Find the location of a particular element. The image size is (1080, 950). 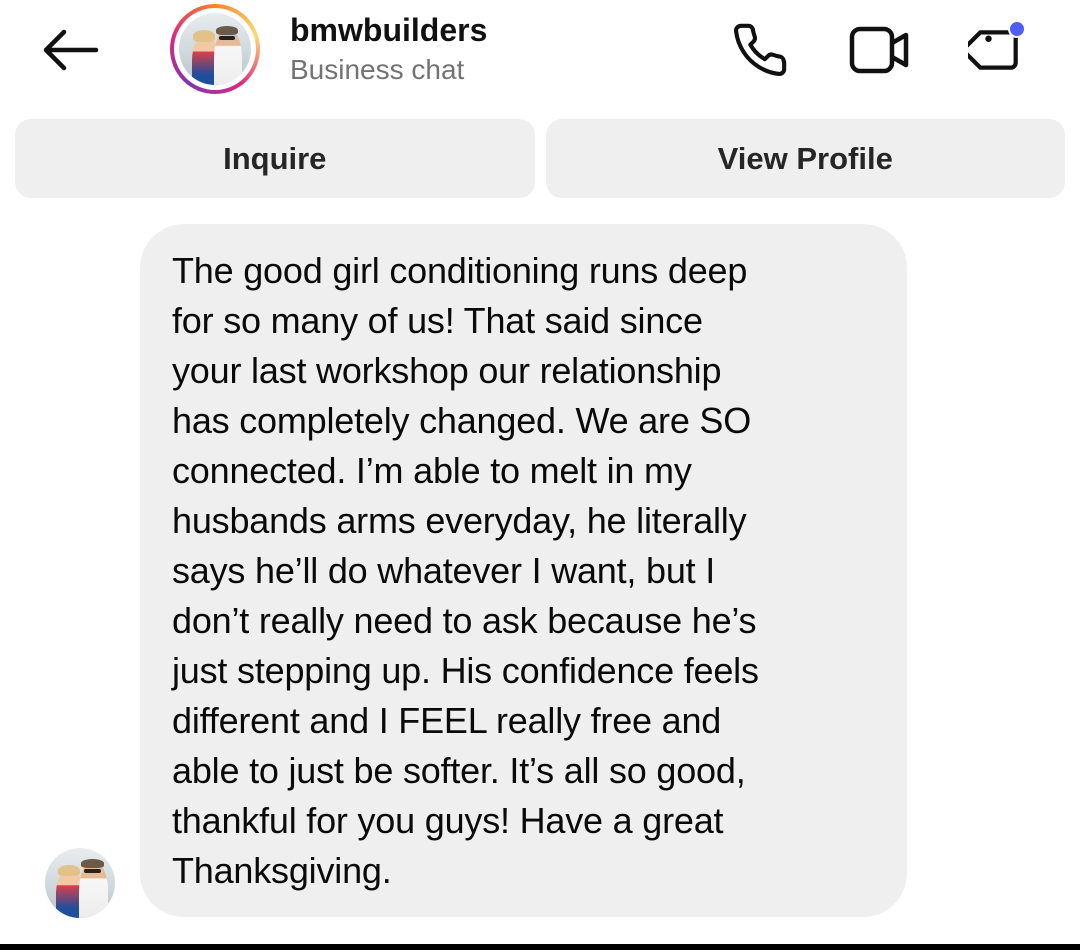

avatar-photo is located at coordinates (215, 49).